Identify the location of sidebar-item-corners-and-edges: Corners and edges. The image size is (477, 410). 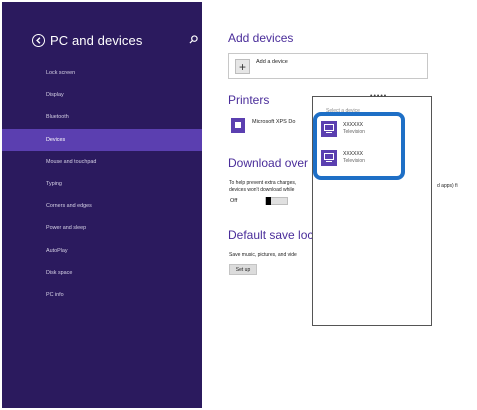
(102, 206).